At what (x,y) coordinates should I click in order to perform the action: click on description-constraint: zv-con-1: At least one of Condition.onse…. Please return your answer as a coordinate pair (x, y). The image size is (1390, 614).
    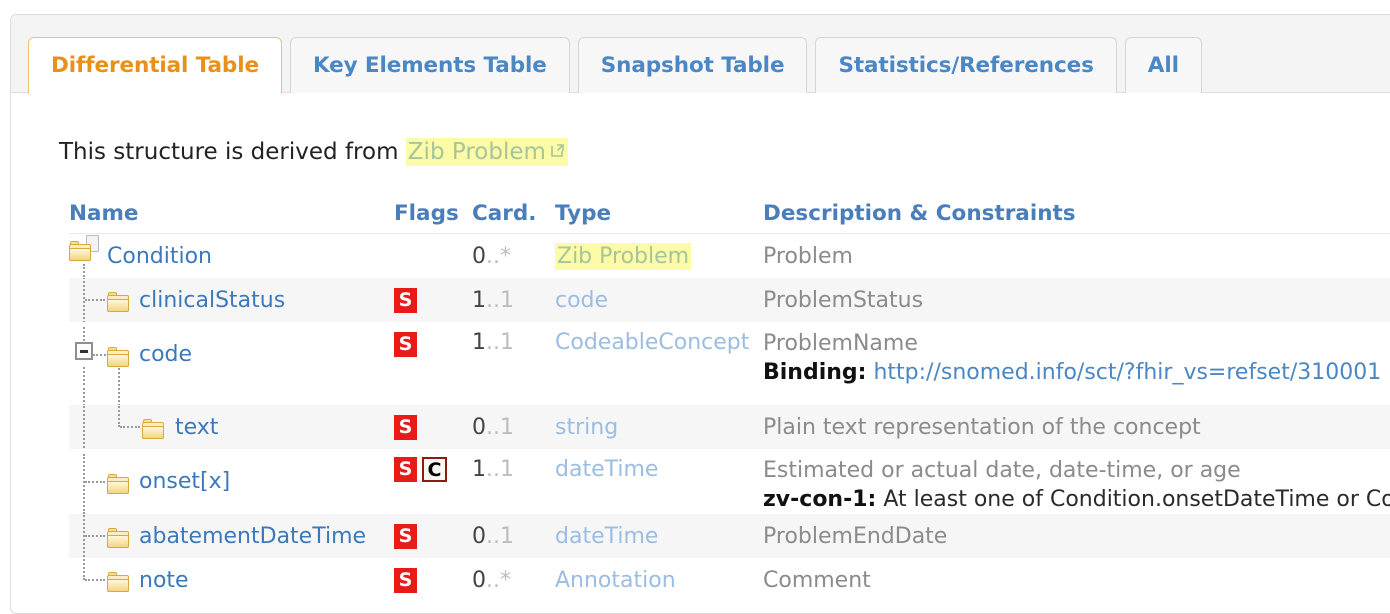
    Looking at the image, I should click on (1076, 499).